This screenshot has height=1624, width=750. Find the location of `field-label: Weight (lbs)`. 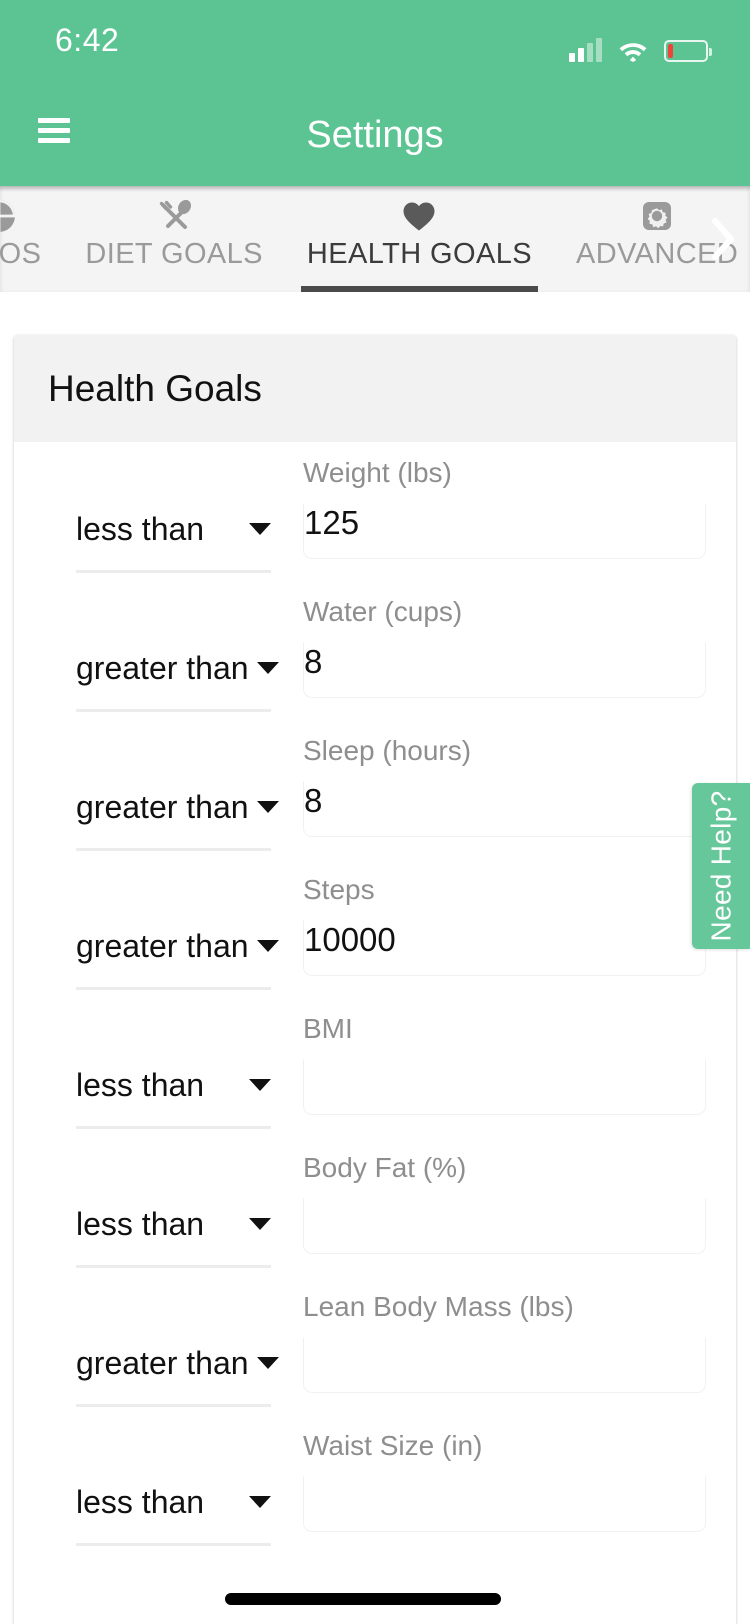

field-label: Weight (lbs) is located at coordinates (377, 472).